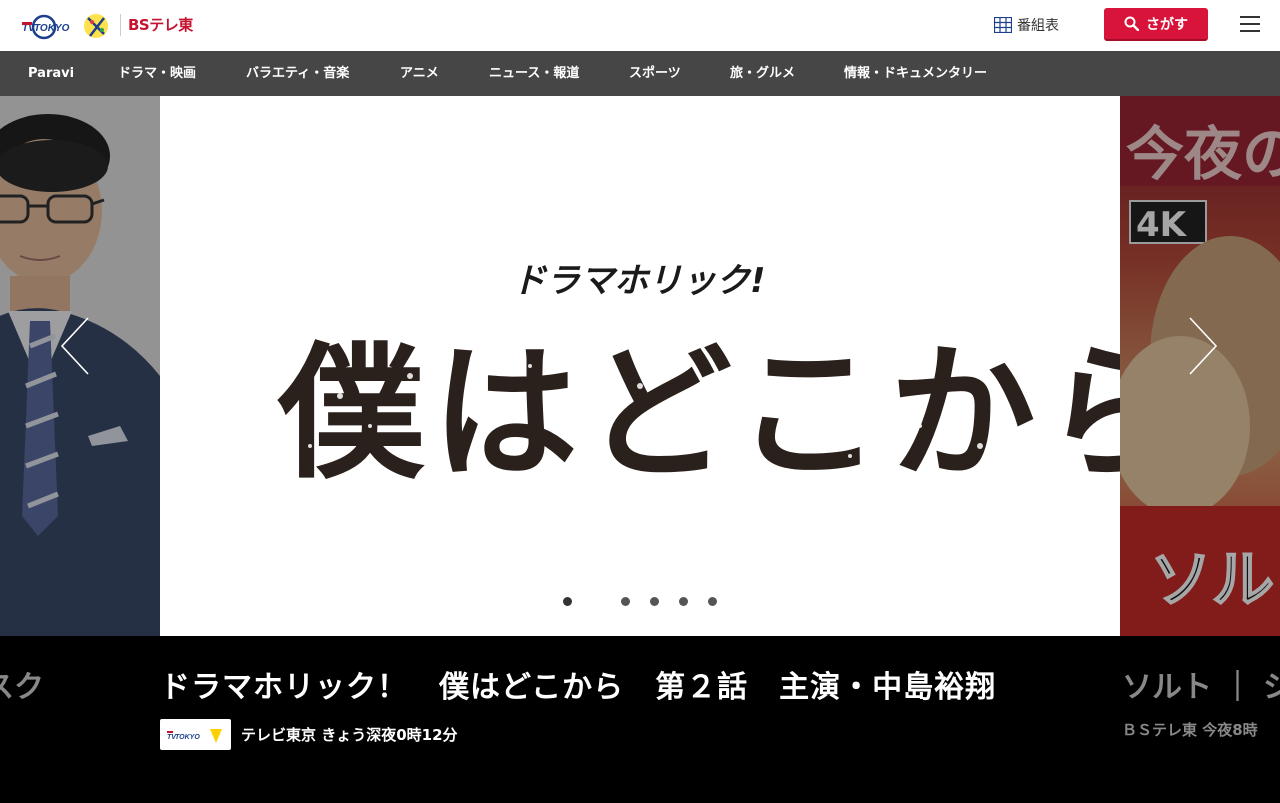 The image size is (1280, 803). Describe the element at coordinates (157, 73) in the screenshot. I see `nav-item-drama: ドラマ・映画` at that location.